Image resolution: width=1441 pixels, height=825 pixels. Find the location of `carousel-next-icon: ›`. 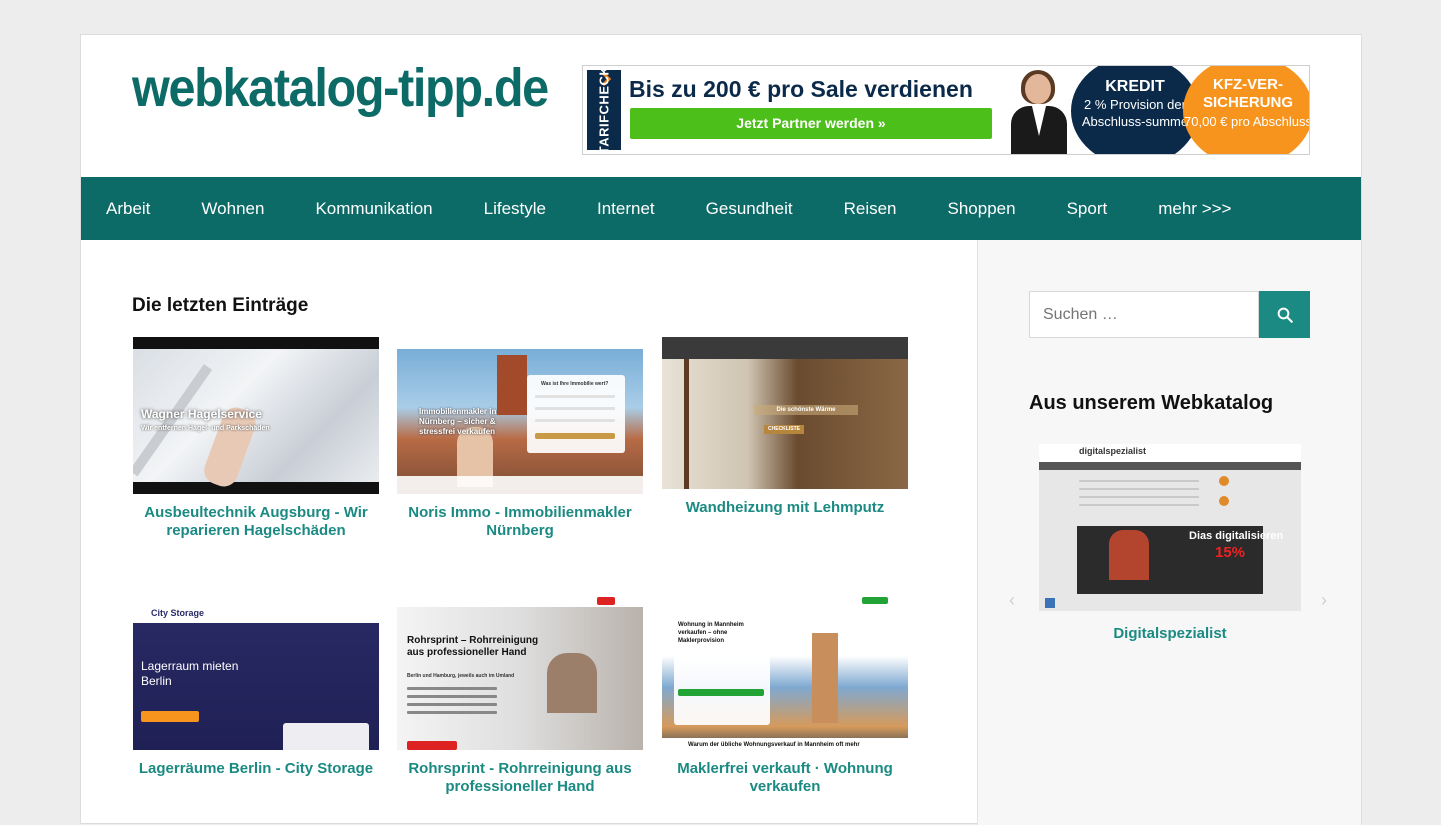

carousel-next-icon: › is located at coordinates (1324, 600).